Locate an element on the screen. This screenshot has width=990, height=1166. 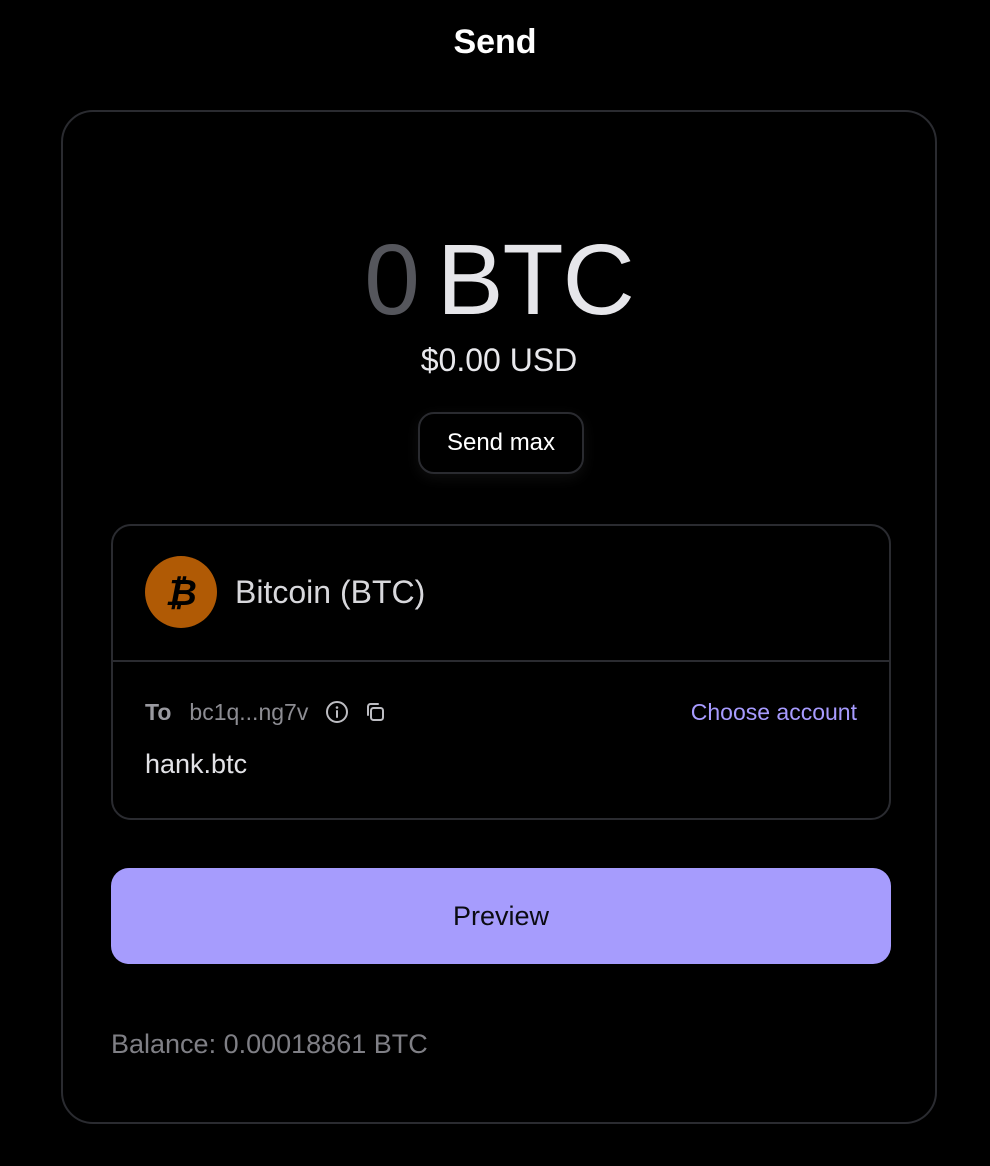
amount-display: 0 BTC is located at coordinates (499, 280).